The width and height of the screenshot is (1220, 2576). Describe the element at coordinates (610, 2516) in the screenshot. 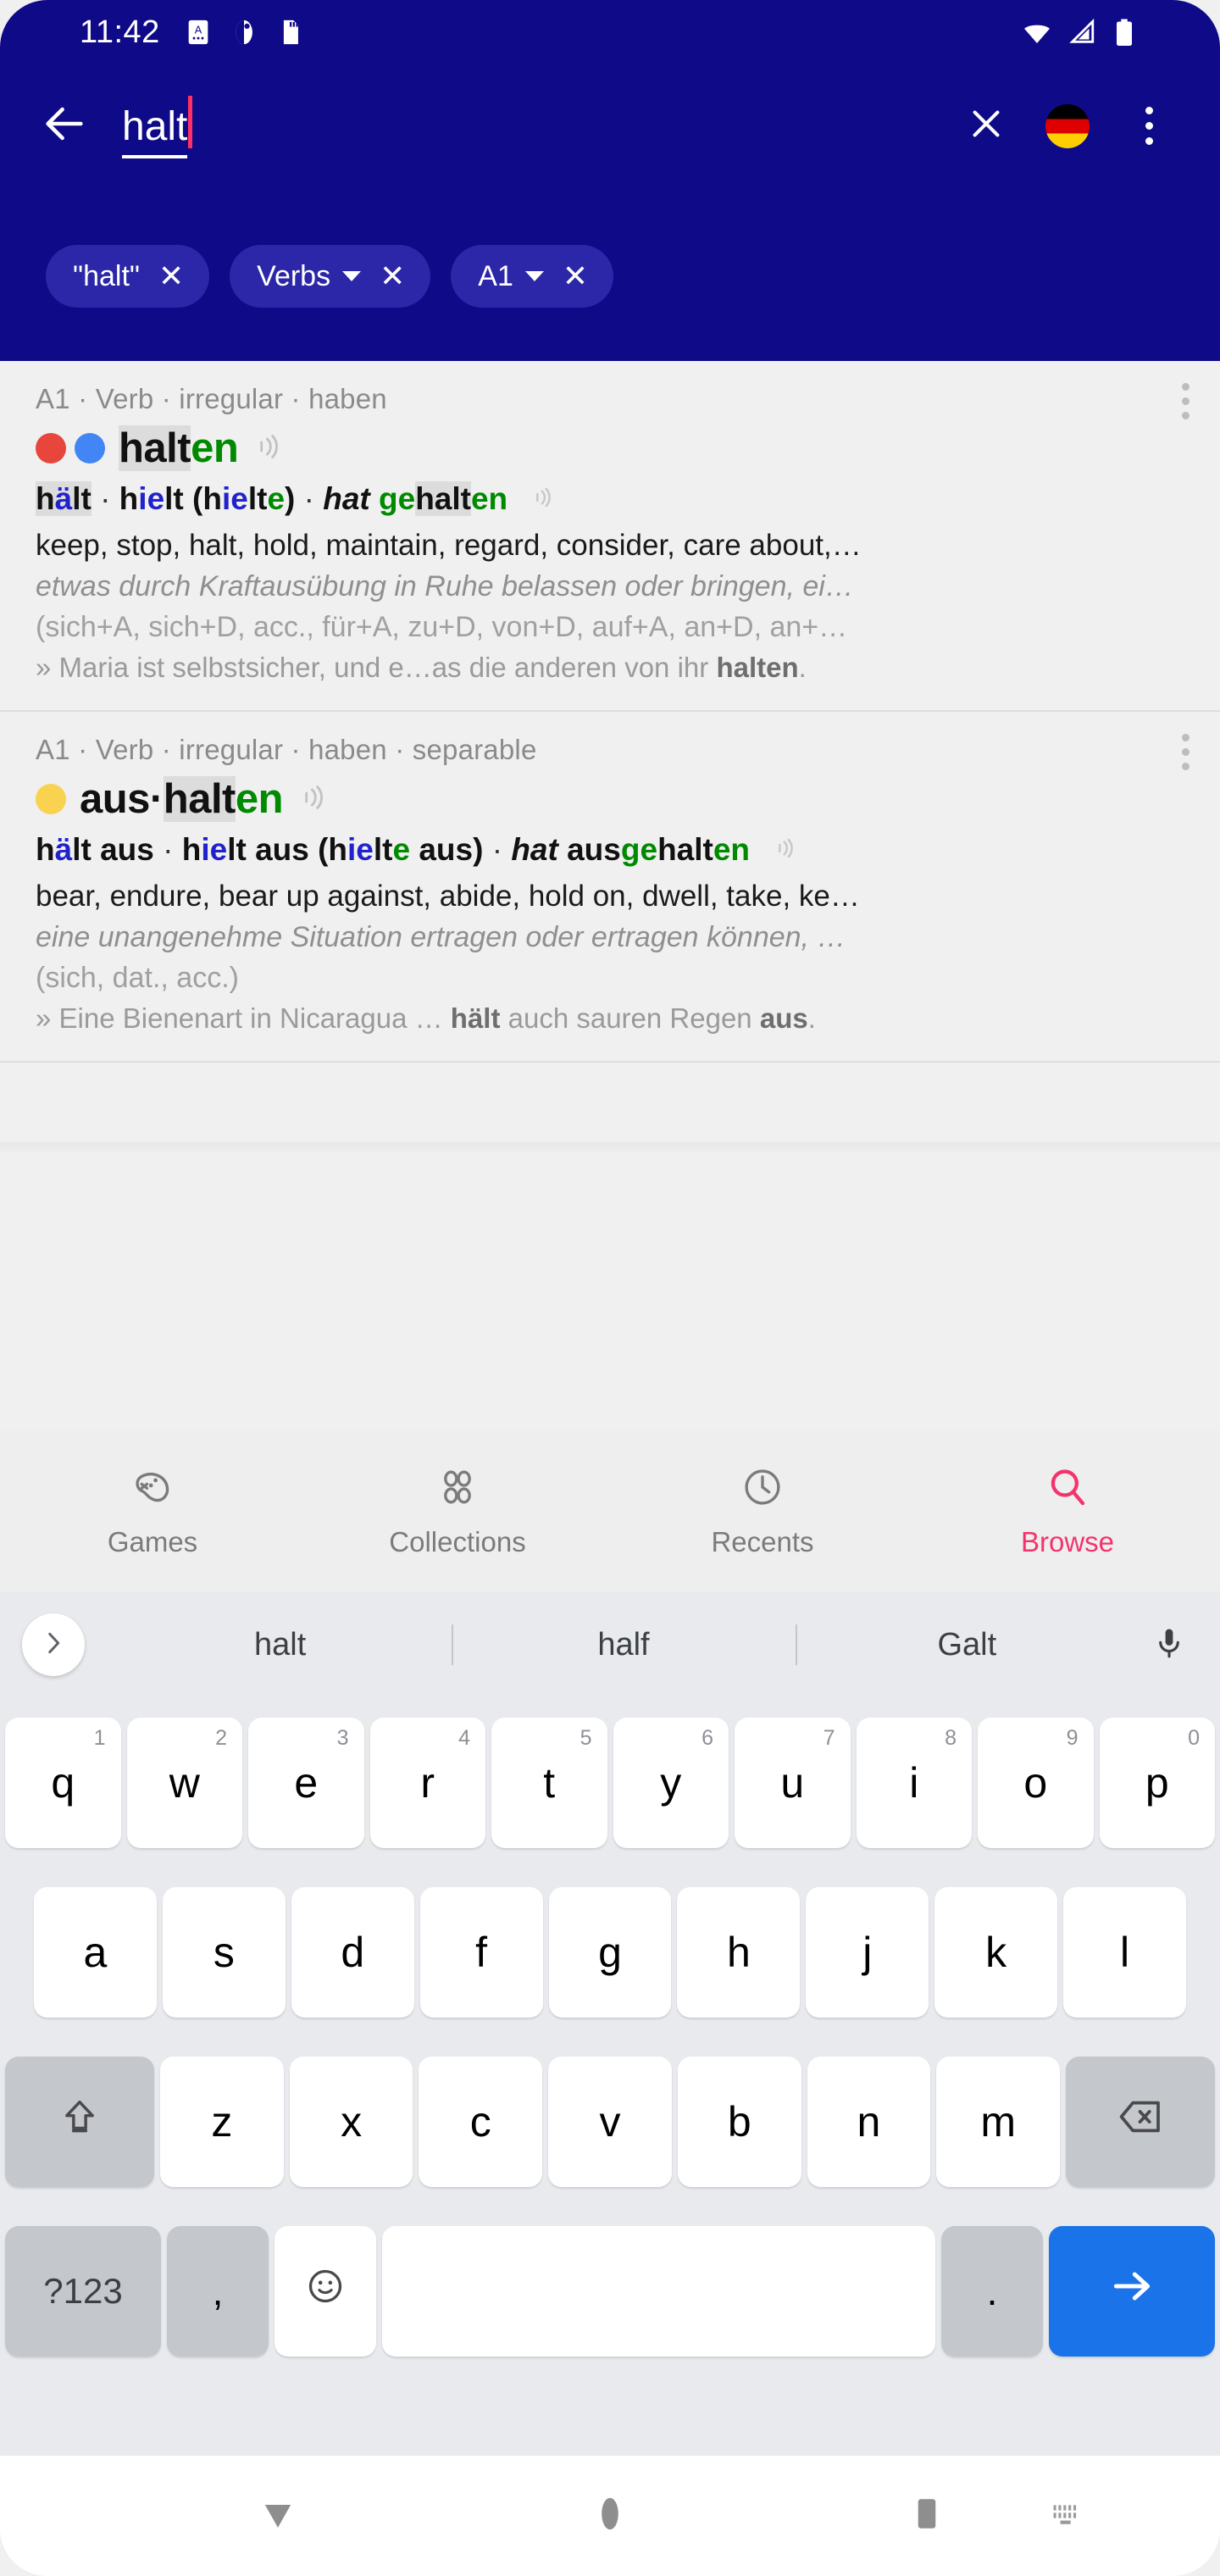

I see `system-home-button` at that location.